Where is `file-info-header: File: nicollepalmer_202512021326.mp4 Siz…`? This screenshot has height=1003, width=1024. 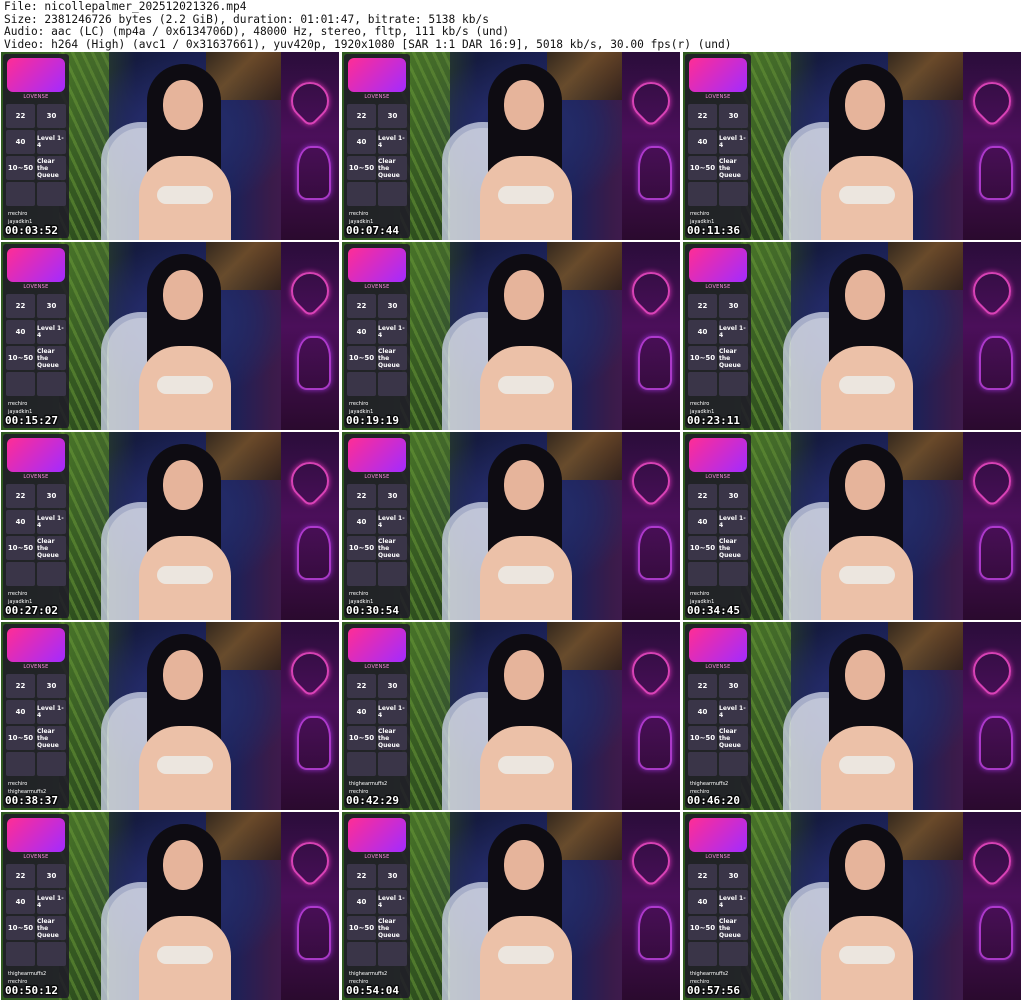 file-info-header: File: nicollepalmer_202512021326.mp4 Siz… is located at coordinates (512, 25).